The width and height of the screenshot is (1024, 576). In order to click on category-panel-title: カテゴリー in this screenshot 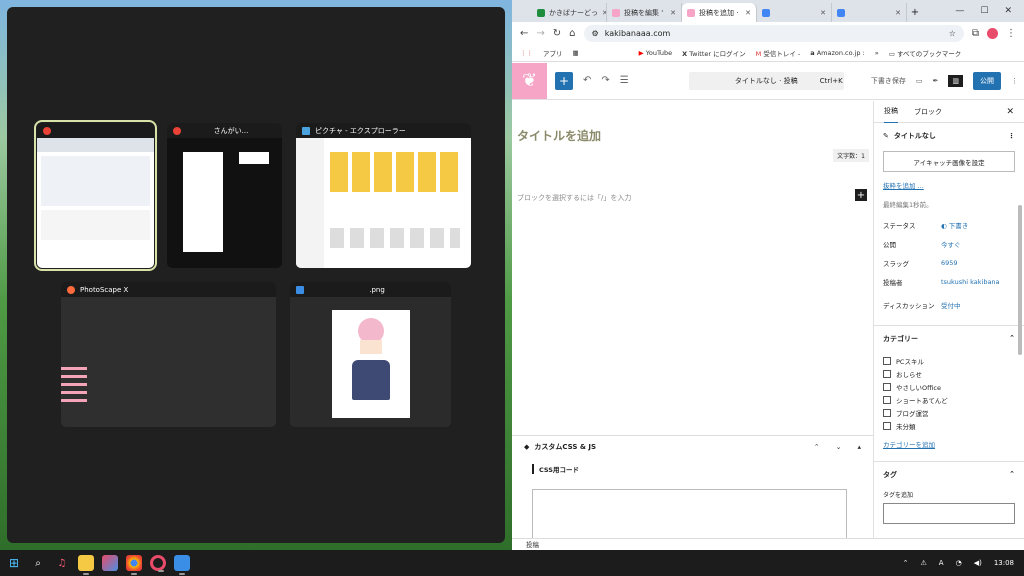, I will do `click(900, 339)`.